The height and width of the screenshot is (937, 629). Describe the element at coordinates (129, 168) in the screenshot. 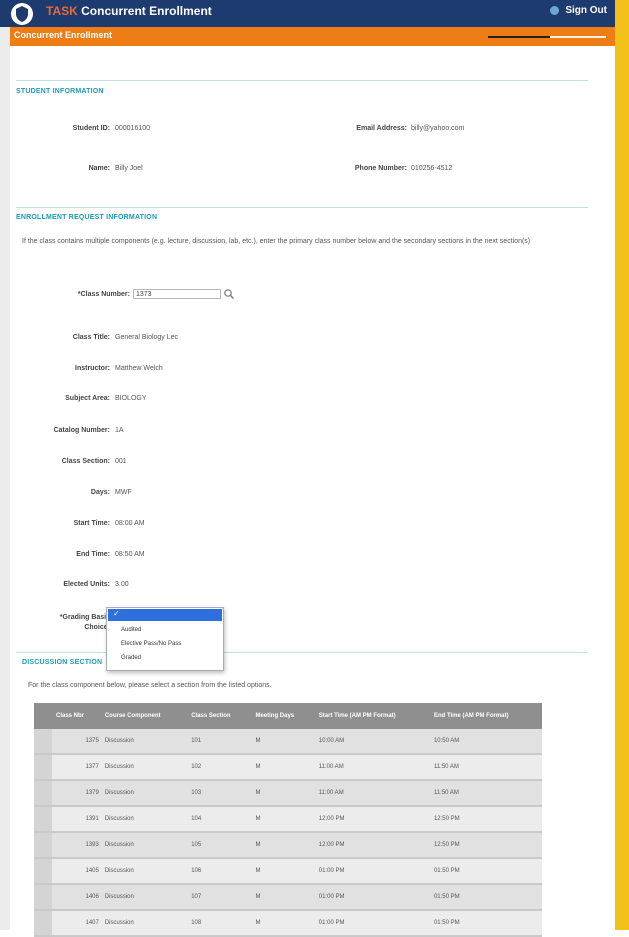

I see `name-value: Billy Joel` at that location.